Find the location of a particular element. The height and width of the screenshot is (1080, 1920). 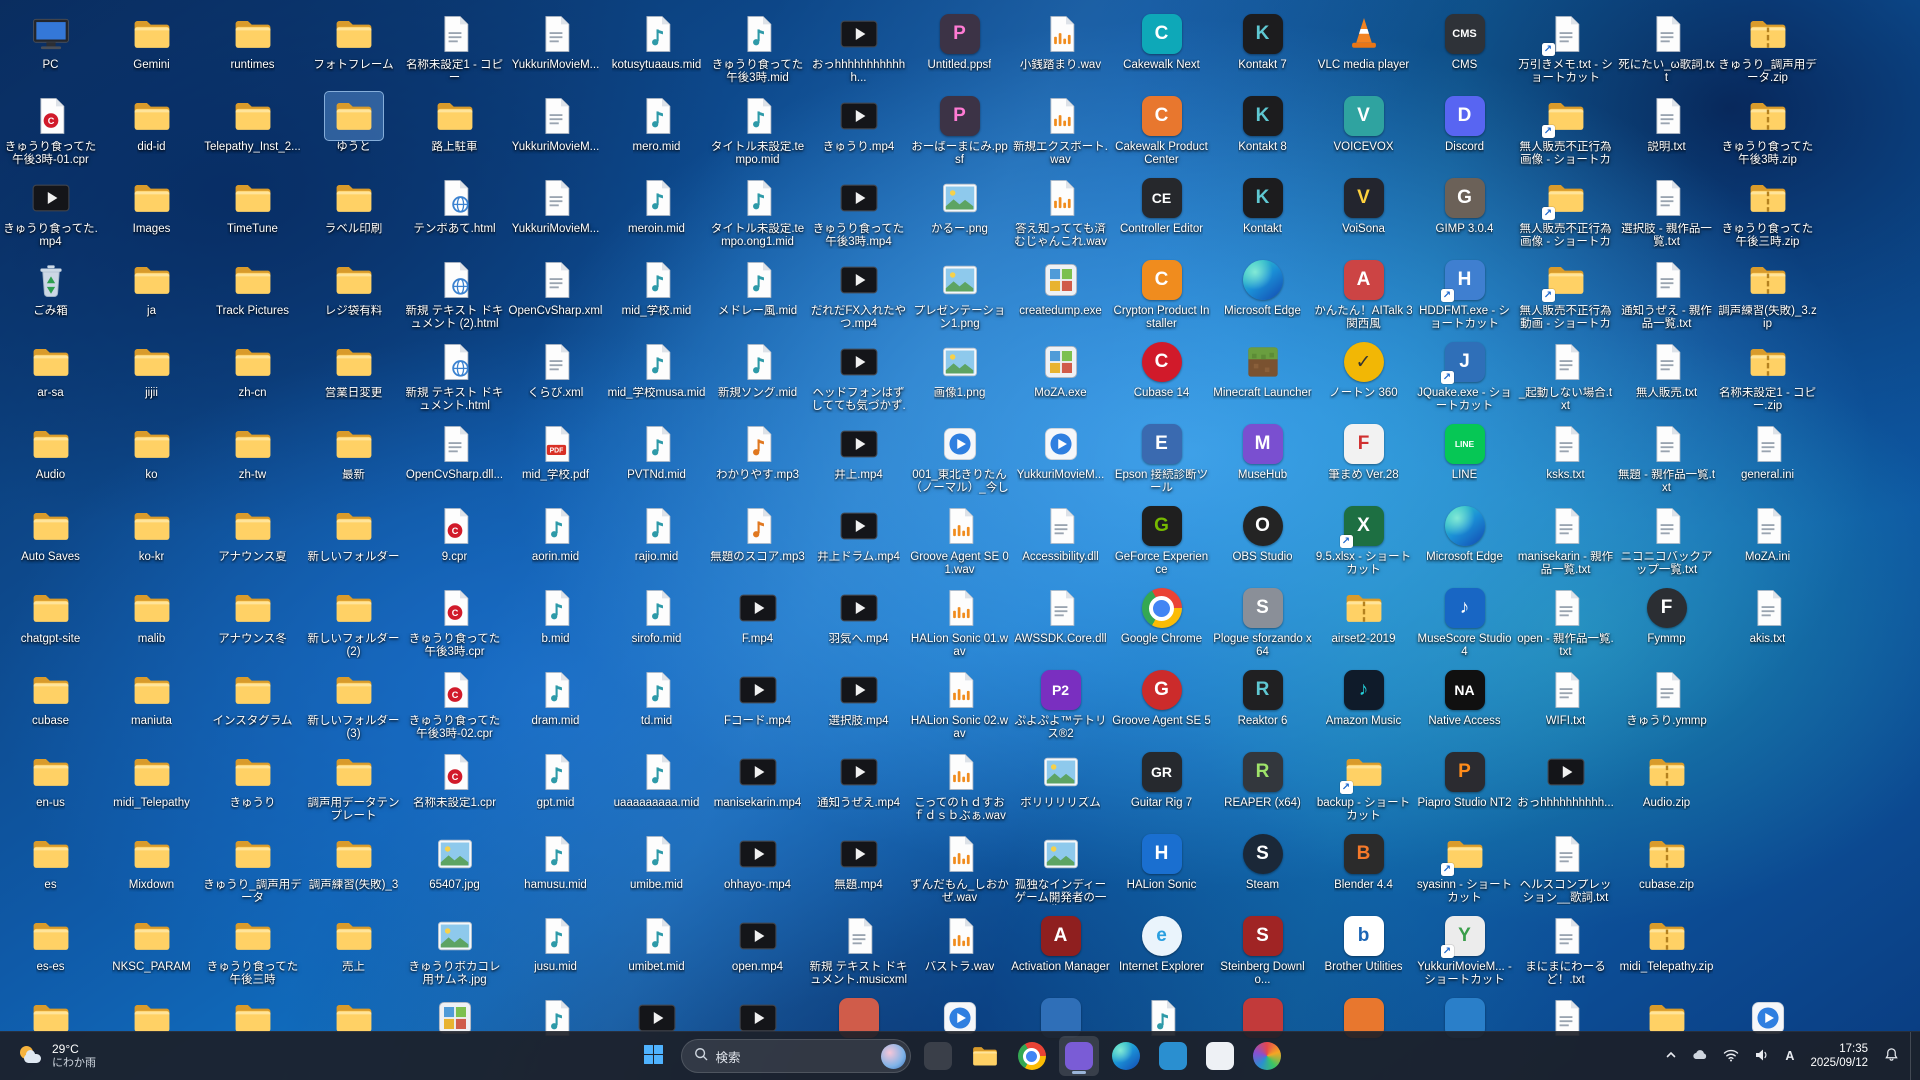

desktop-icon-r3c12: CE Controller Editor is located at coordinates (1161, 215).